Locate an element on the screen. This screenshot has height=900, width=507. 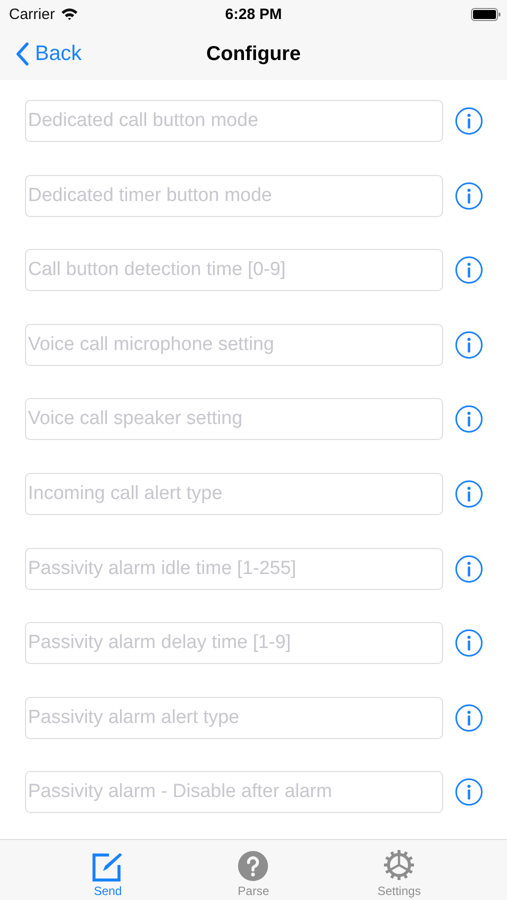
input-field: Passivity alarm - Disable after alarm is located at coordinates (234, 792).